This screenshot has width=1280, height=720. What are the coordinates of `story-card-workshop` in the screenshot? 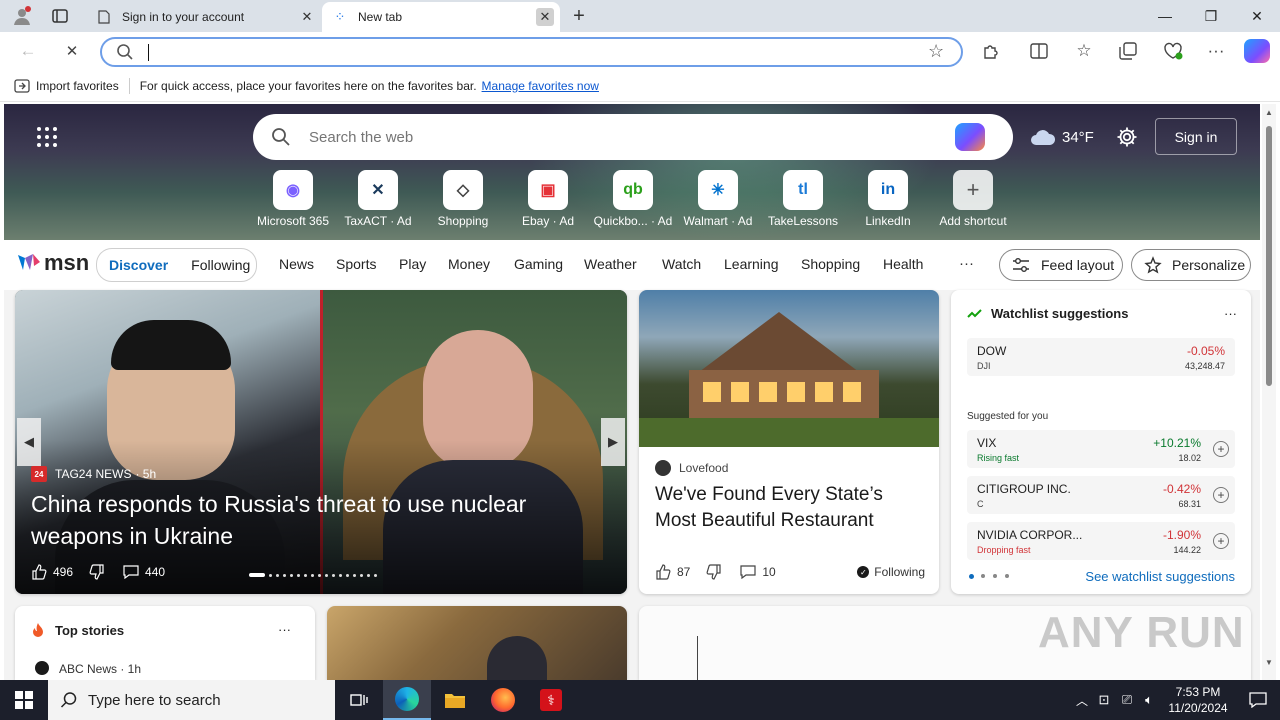 It's located at (477, 643).